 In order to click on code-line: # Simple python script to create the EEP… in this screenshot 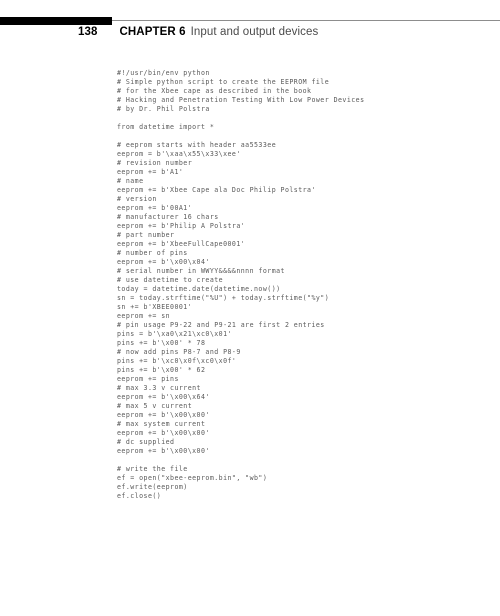, I will do `click(223, 82)`.